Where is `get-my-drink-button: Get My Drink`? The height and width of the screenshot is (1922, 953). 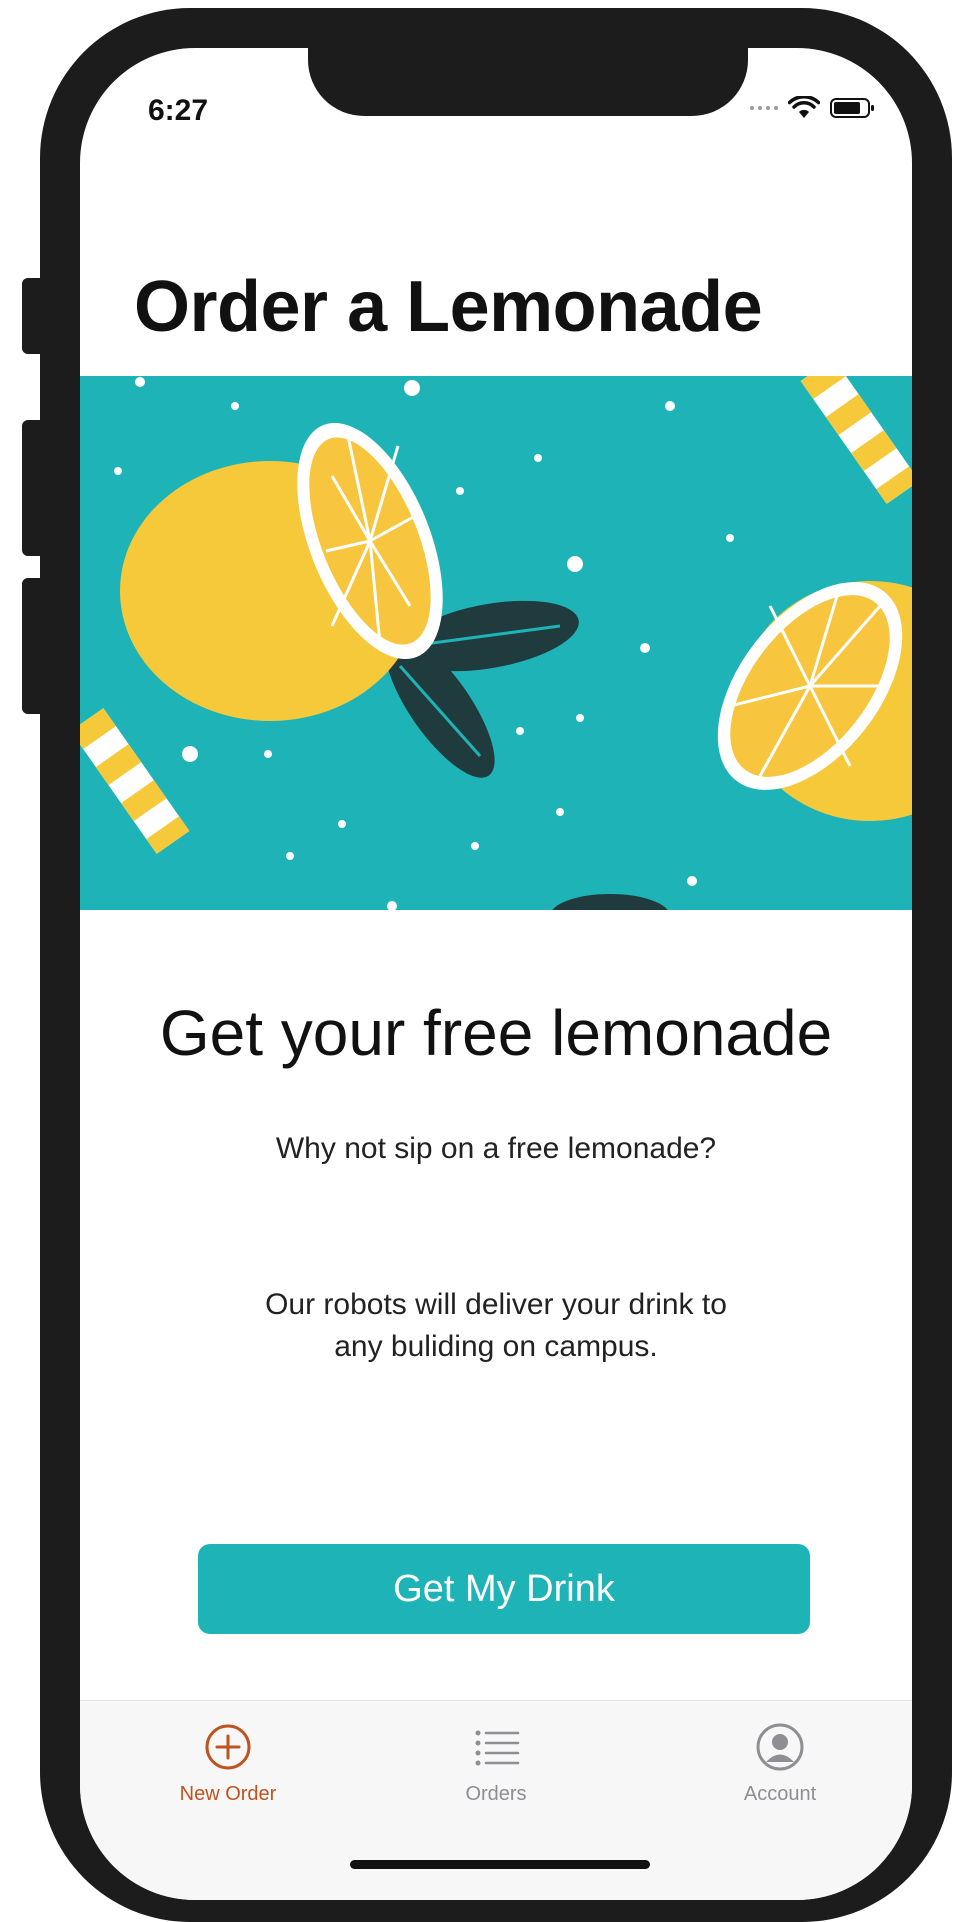
get-my-drink-button: Get My Drink is located at coordinates (504, 1589).